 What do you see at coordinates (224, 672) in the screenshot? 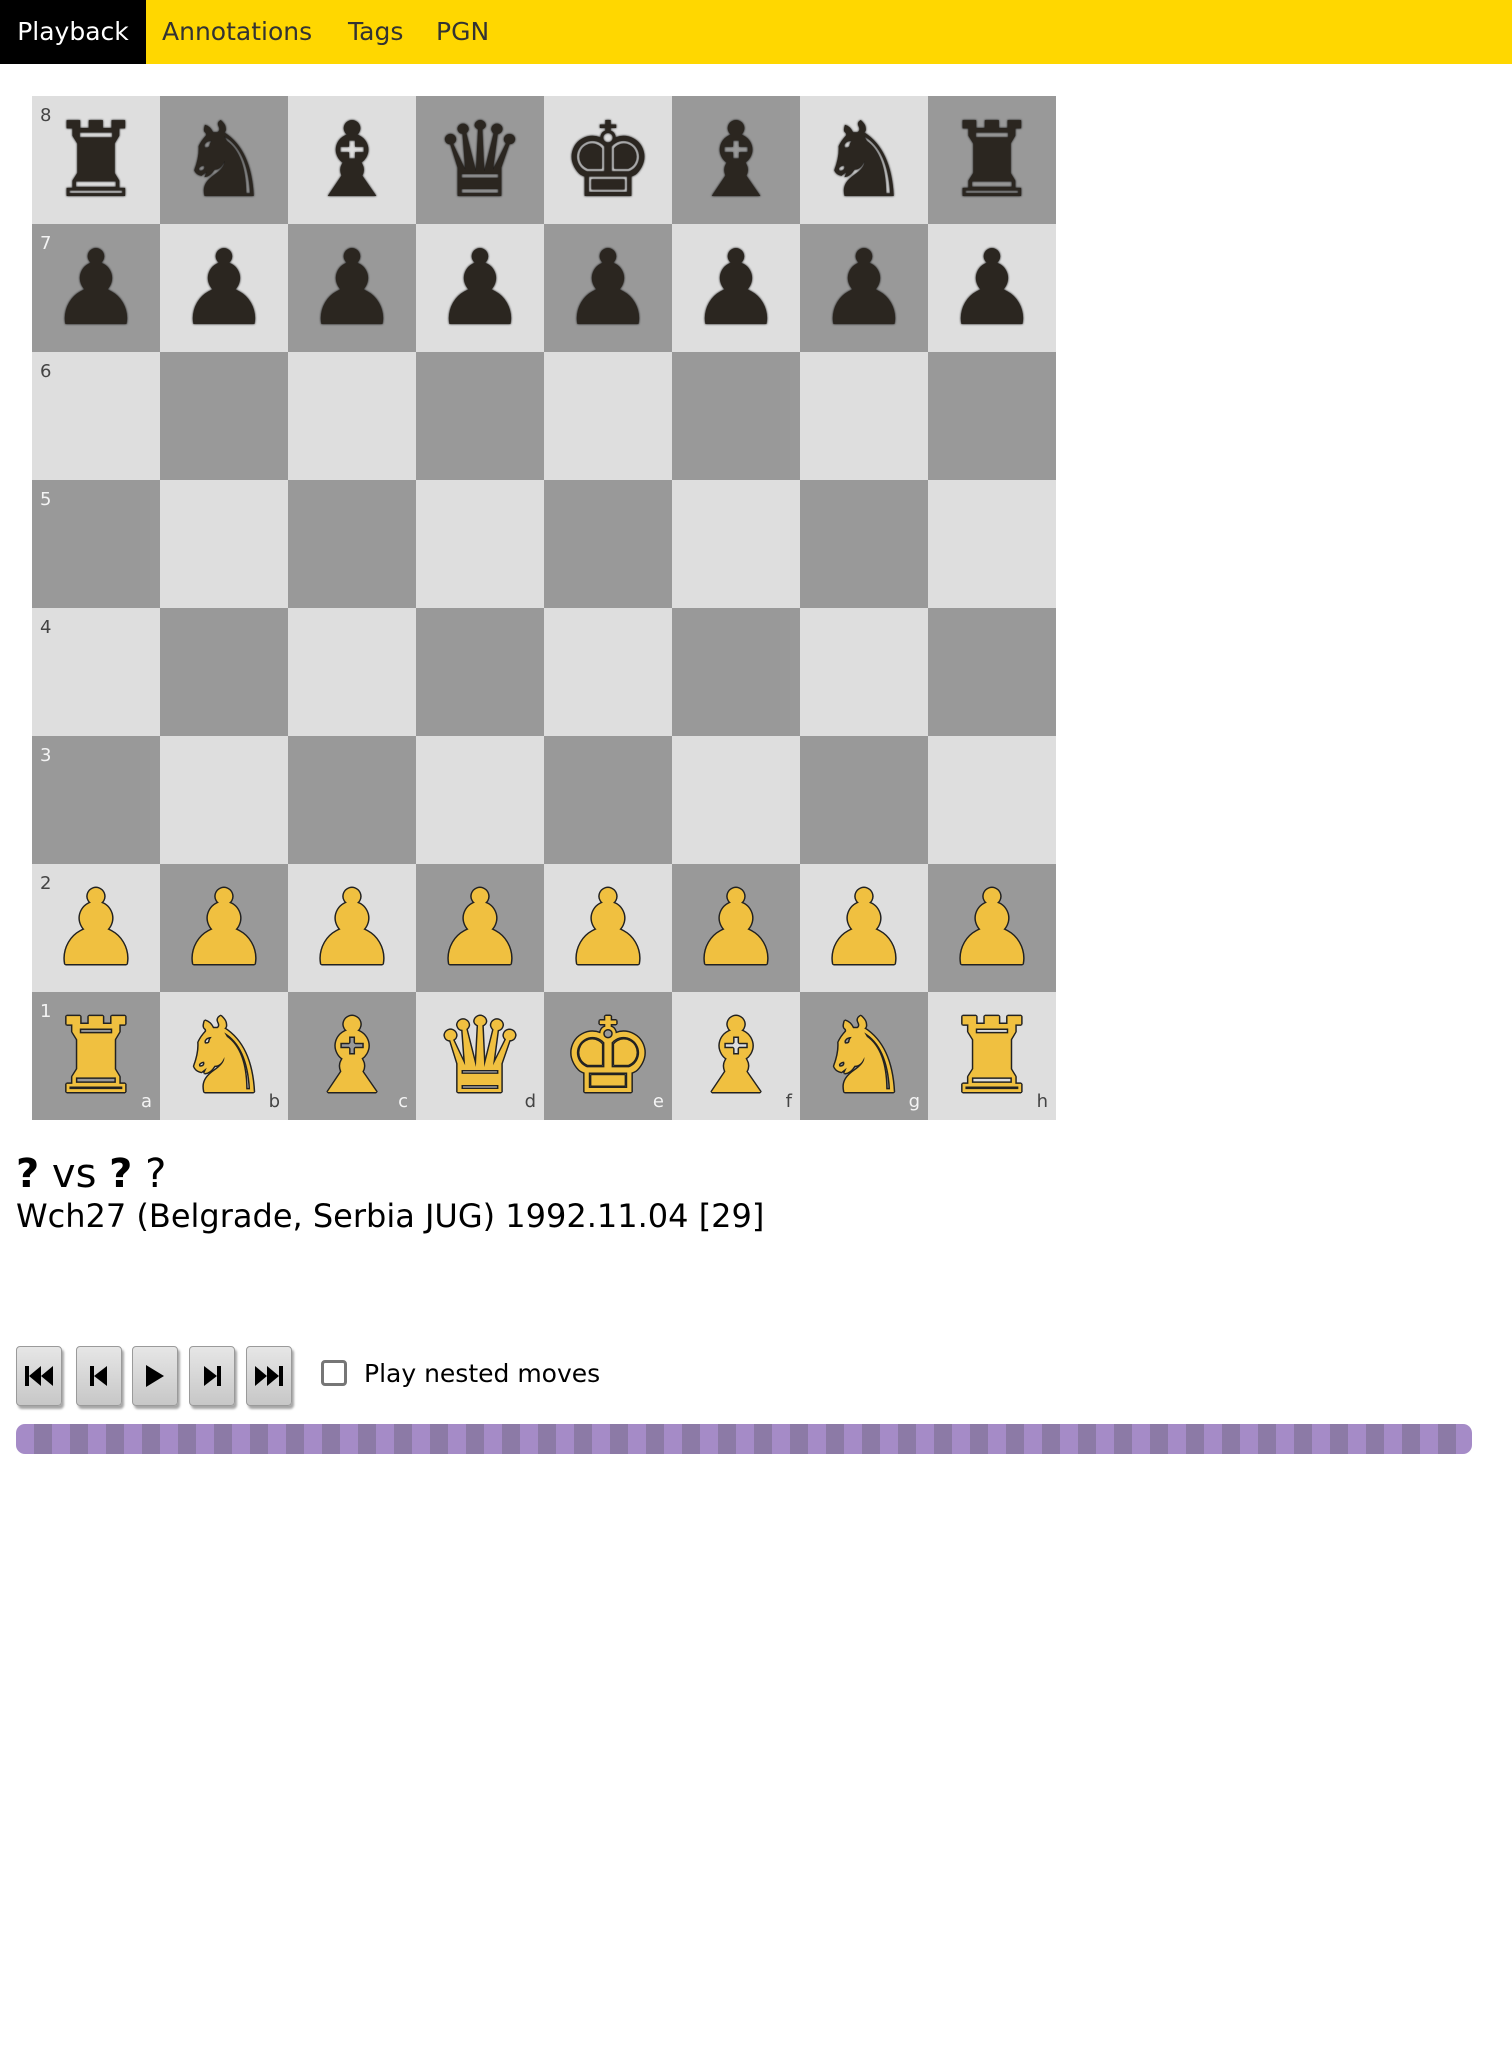
I see `square-b4` at bounding box center [224, 672].